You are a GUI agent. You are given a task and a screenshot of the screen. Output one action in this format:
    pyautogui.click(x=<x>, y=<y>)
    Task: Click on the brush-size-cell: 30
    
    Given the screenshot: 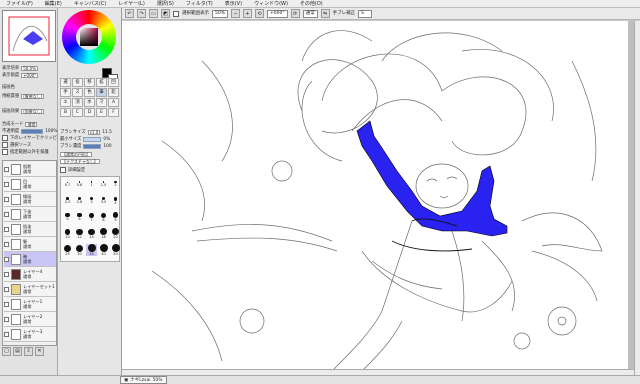 What is the action you would take?
    pyautogui.click(x=79, y=250)
    